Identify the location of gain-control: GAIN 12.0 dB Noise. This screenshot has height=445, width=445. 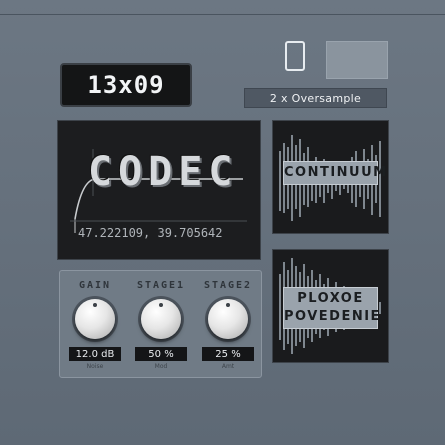
(95, 325).